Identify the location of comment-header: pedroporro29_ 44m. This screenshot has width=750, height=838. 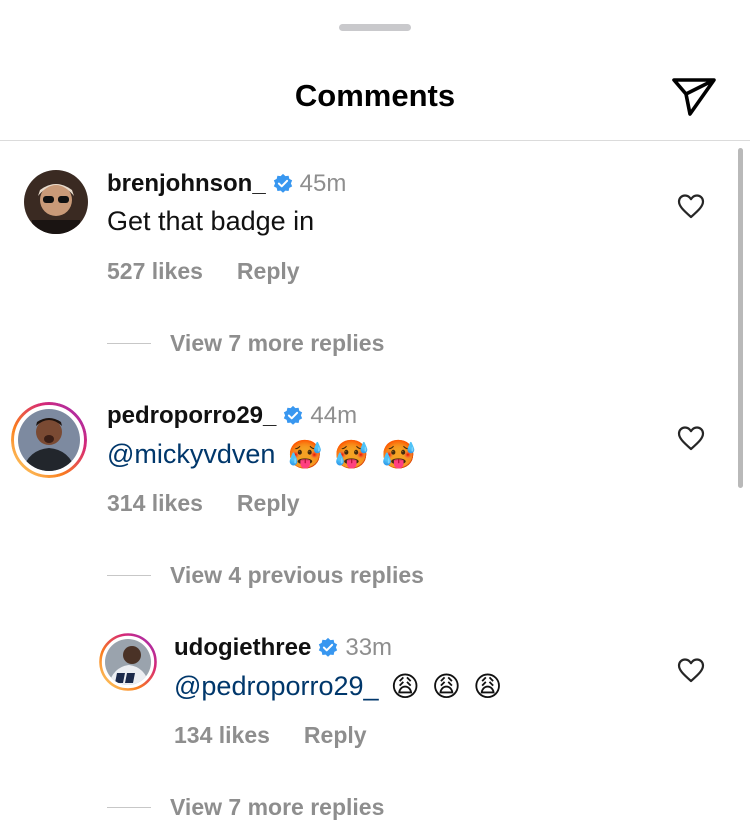
(232, 416).